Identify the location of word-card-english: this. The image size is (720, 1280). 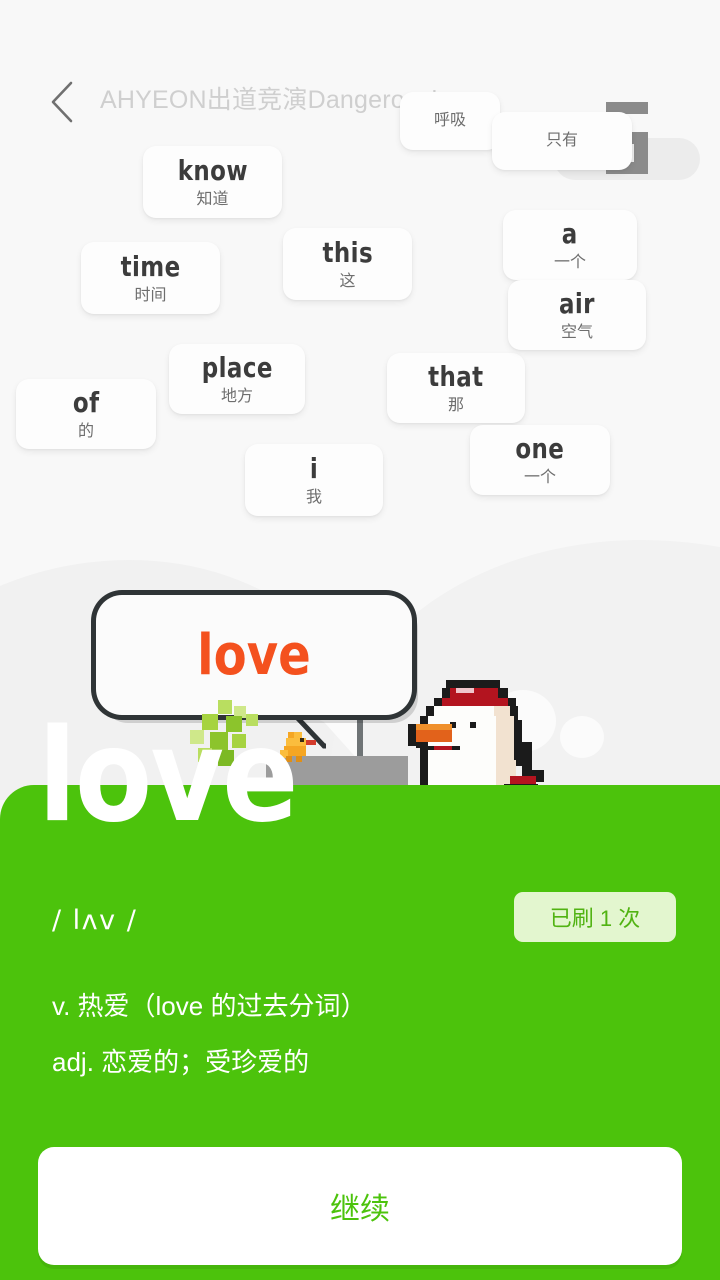
(347, 252).